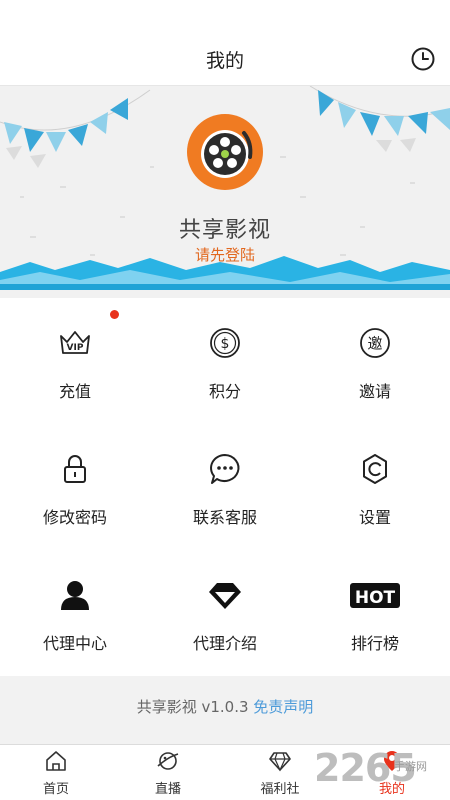  I want to click on menu-label: 修改密码, so click(74, 517).